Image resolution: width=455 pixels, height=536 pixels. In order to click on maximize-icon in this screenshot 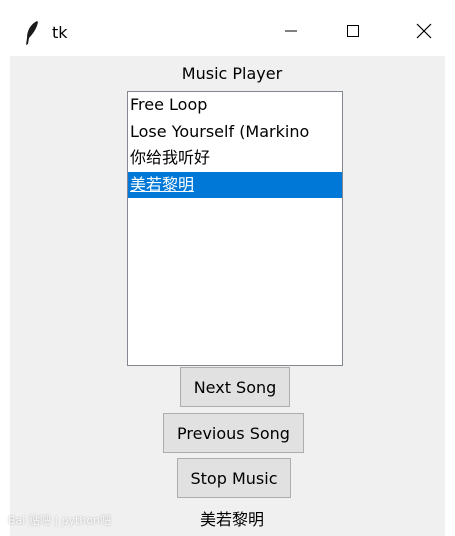, I will do `click(353, 31)`.